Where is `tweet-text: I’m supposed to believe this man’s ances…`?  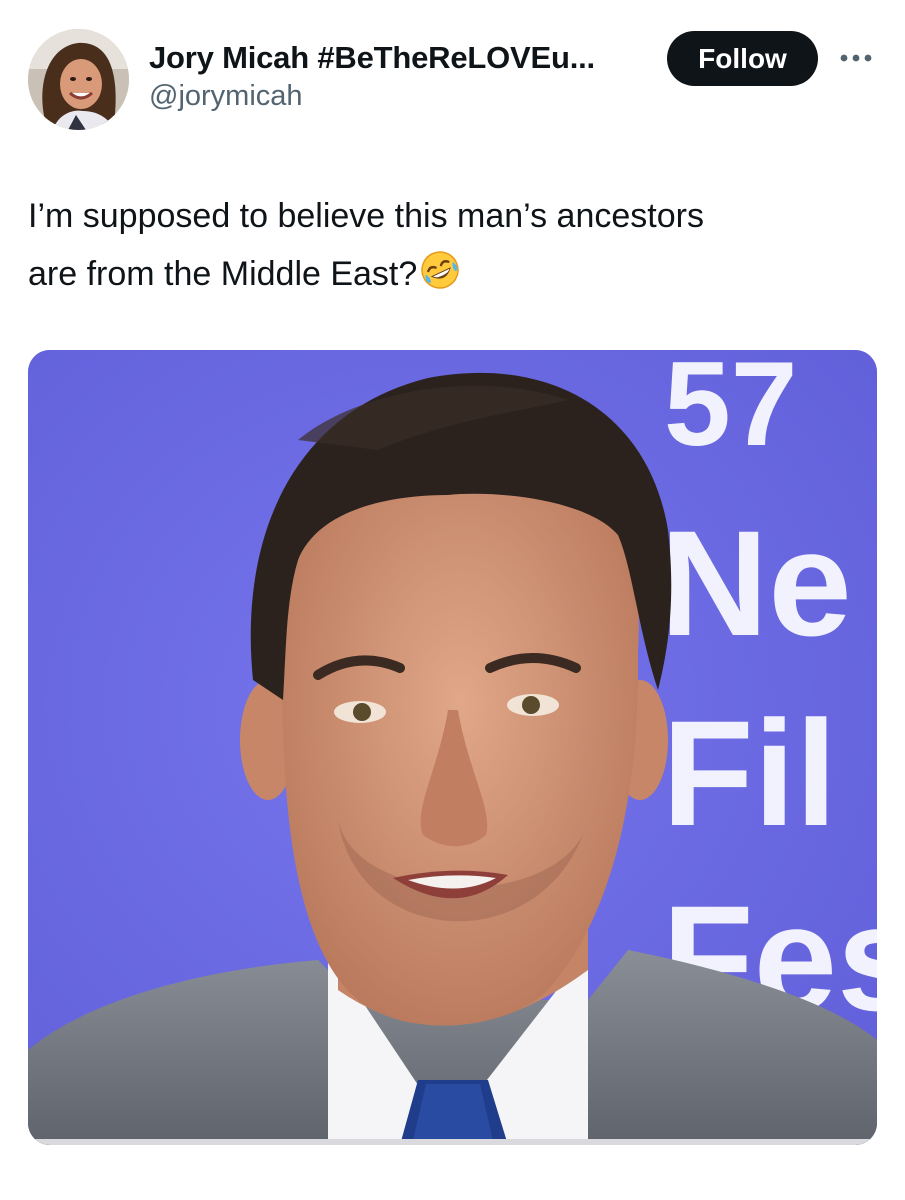
tweet-text: I’m supposed to believe this man’s ances… is located at coordinates (453, 248).